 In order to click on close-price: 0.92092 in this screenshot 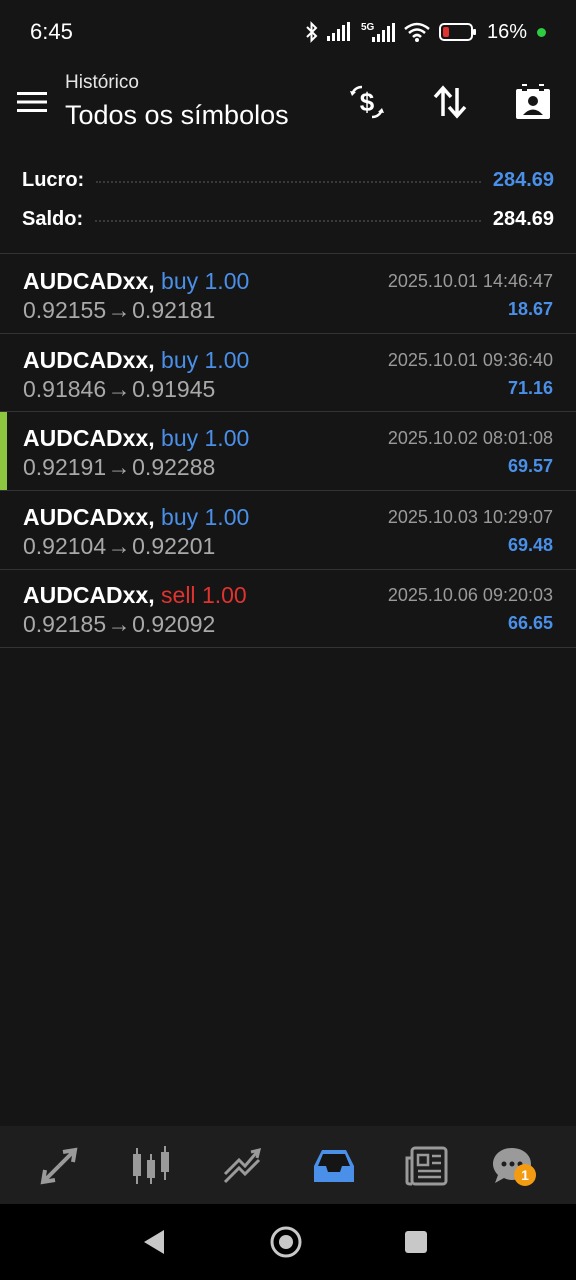, I will do `click(174, 624)`.